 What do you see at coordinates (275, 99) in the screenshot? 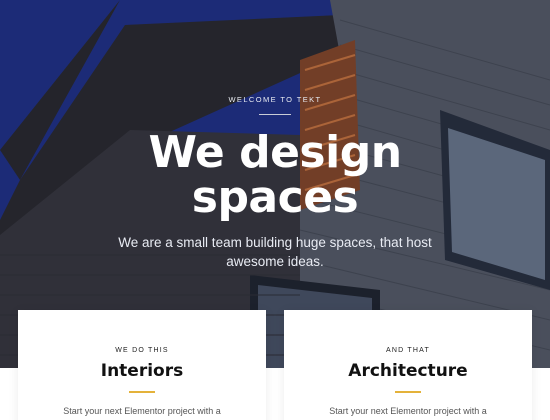
I see `hero-eyebrow: WELCOME TO TEKT` at bounding box center [275, 99].